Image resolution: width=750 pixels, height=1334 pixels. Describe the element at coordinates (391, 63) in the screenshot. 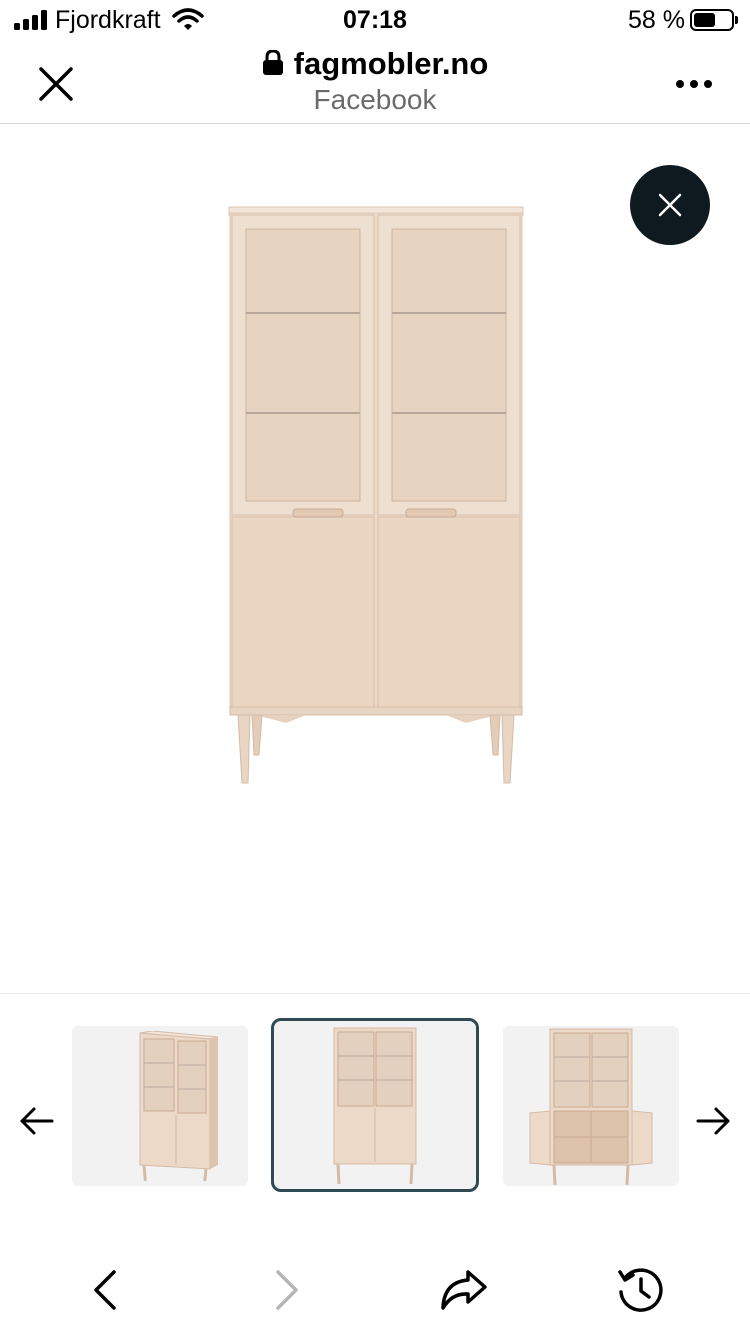

I see `url-domain: fagmobler.no` at that location.